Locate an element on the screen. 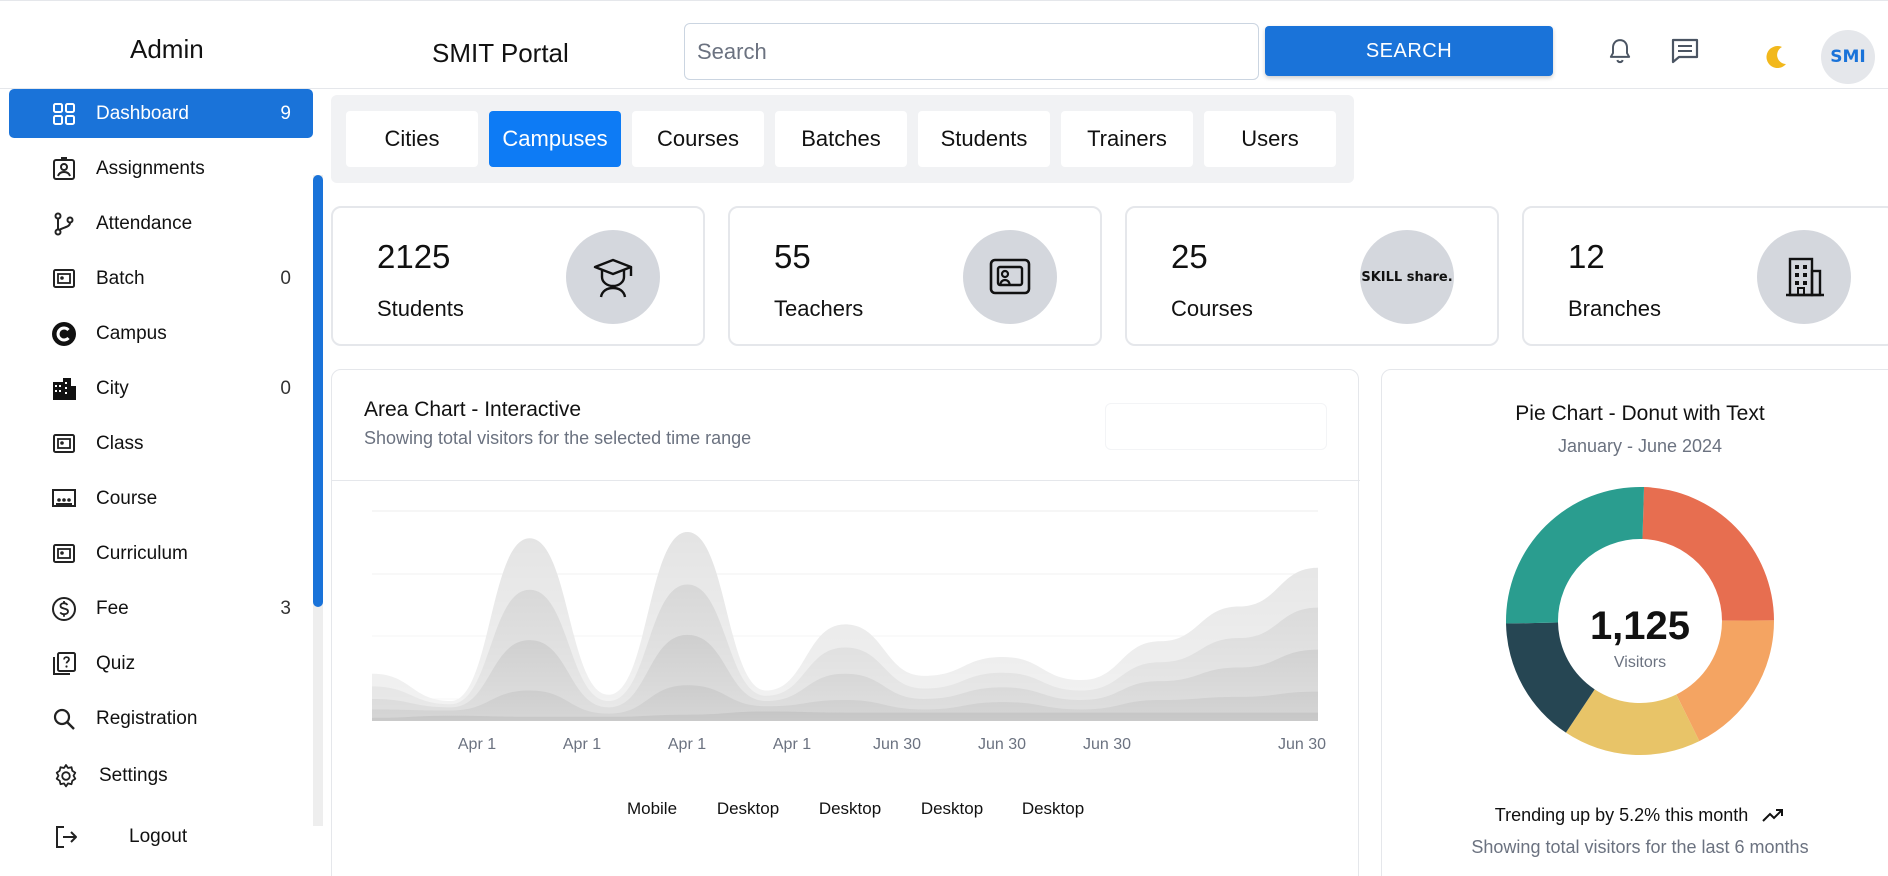 The height and width of the screenshot is (876, 1888). sidebar-item-label: Settings is located at coordinates (133, 775).